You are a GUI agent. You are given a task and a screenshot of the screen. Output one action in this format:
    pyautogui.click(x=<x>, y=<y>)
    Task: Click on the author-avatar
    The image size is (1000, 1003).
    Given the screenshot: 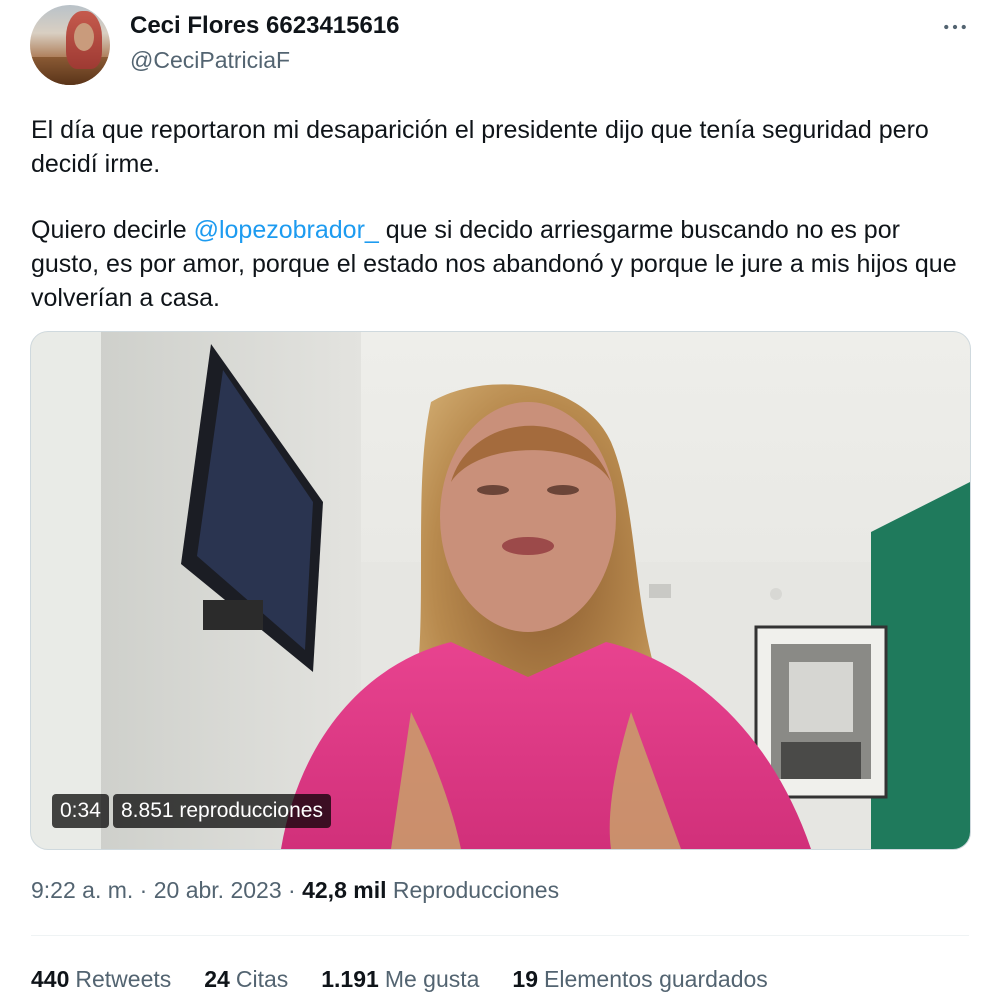 What is the action you would take?
    pyautogui.click(x=70, y=45)
    